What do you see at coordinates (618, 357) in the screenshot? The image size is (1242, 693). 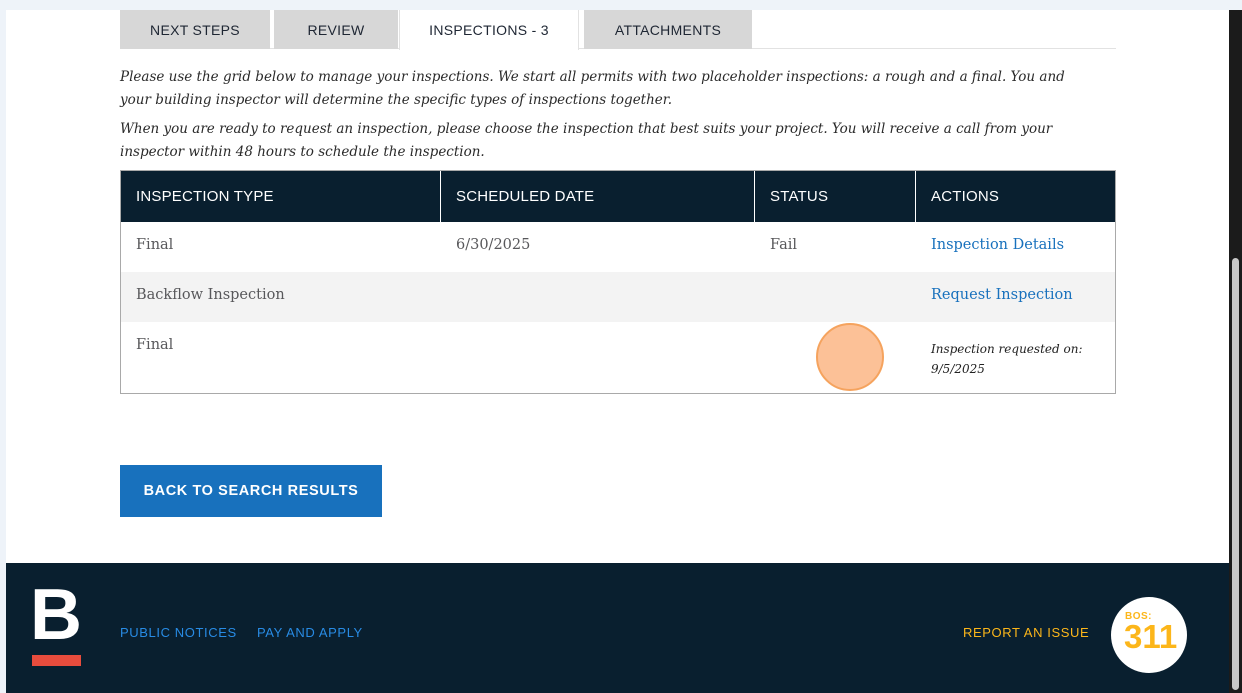 I see `table-row: Final Inspection requested on: 9/5/2025` at bounding box center [618, 357].